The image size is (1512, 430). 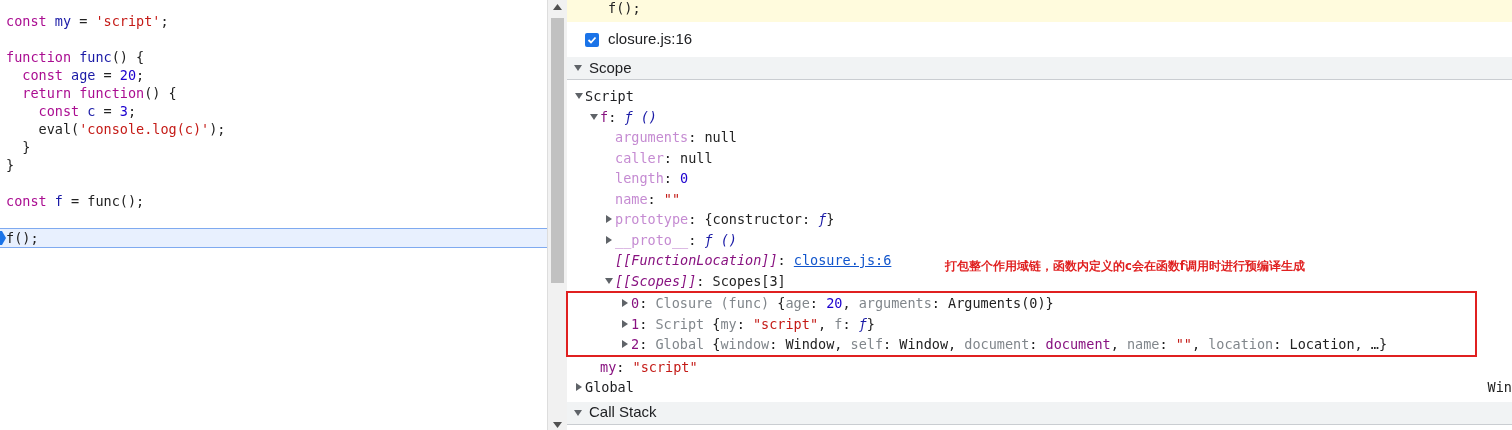 What do you see at coordinates (75, 57) in the screenshot?
I see `code-line: function func() {` at bounding box center [75, 57].